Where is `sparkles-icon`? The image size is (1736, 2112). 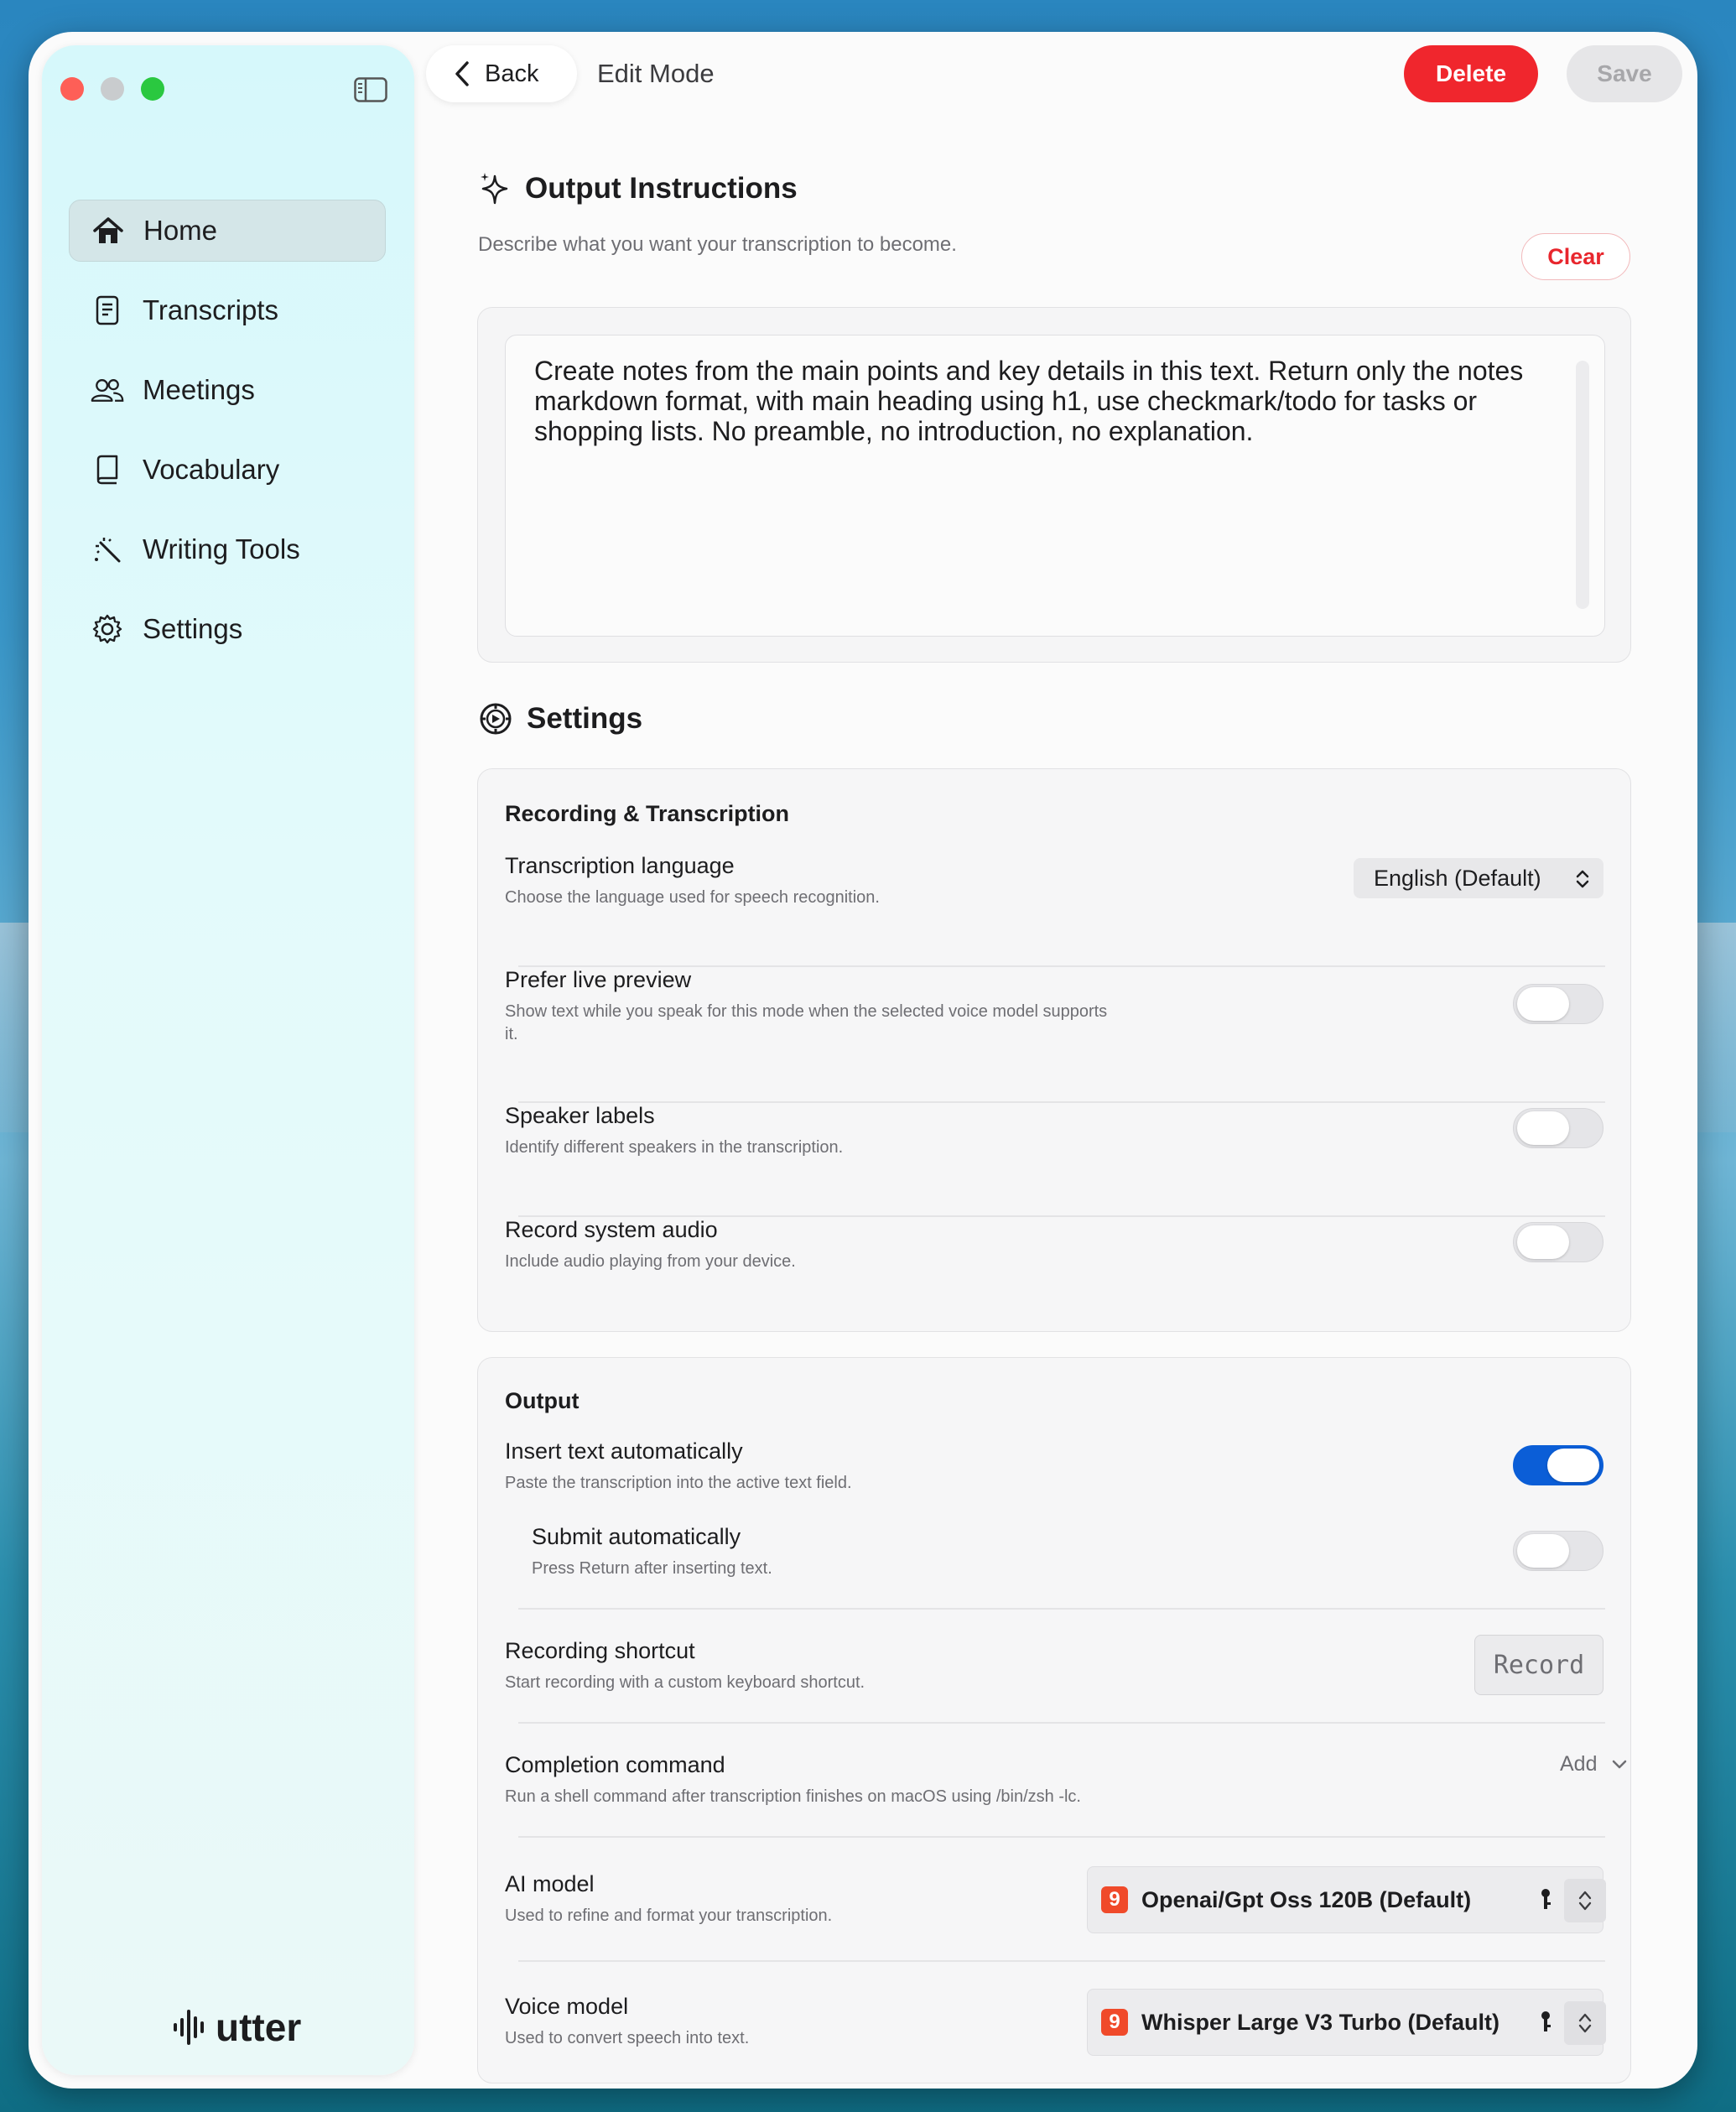 sparkles-icon is located at coordinates (495, 188).